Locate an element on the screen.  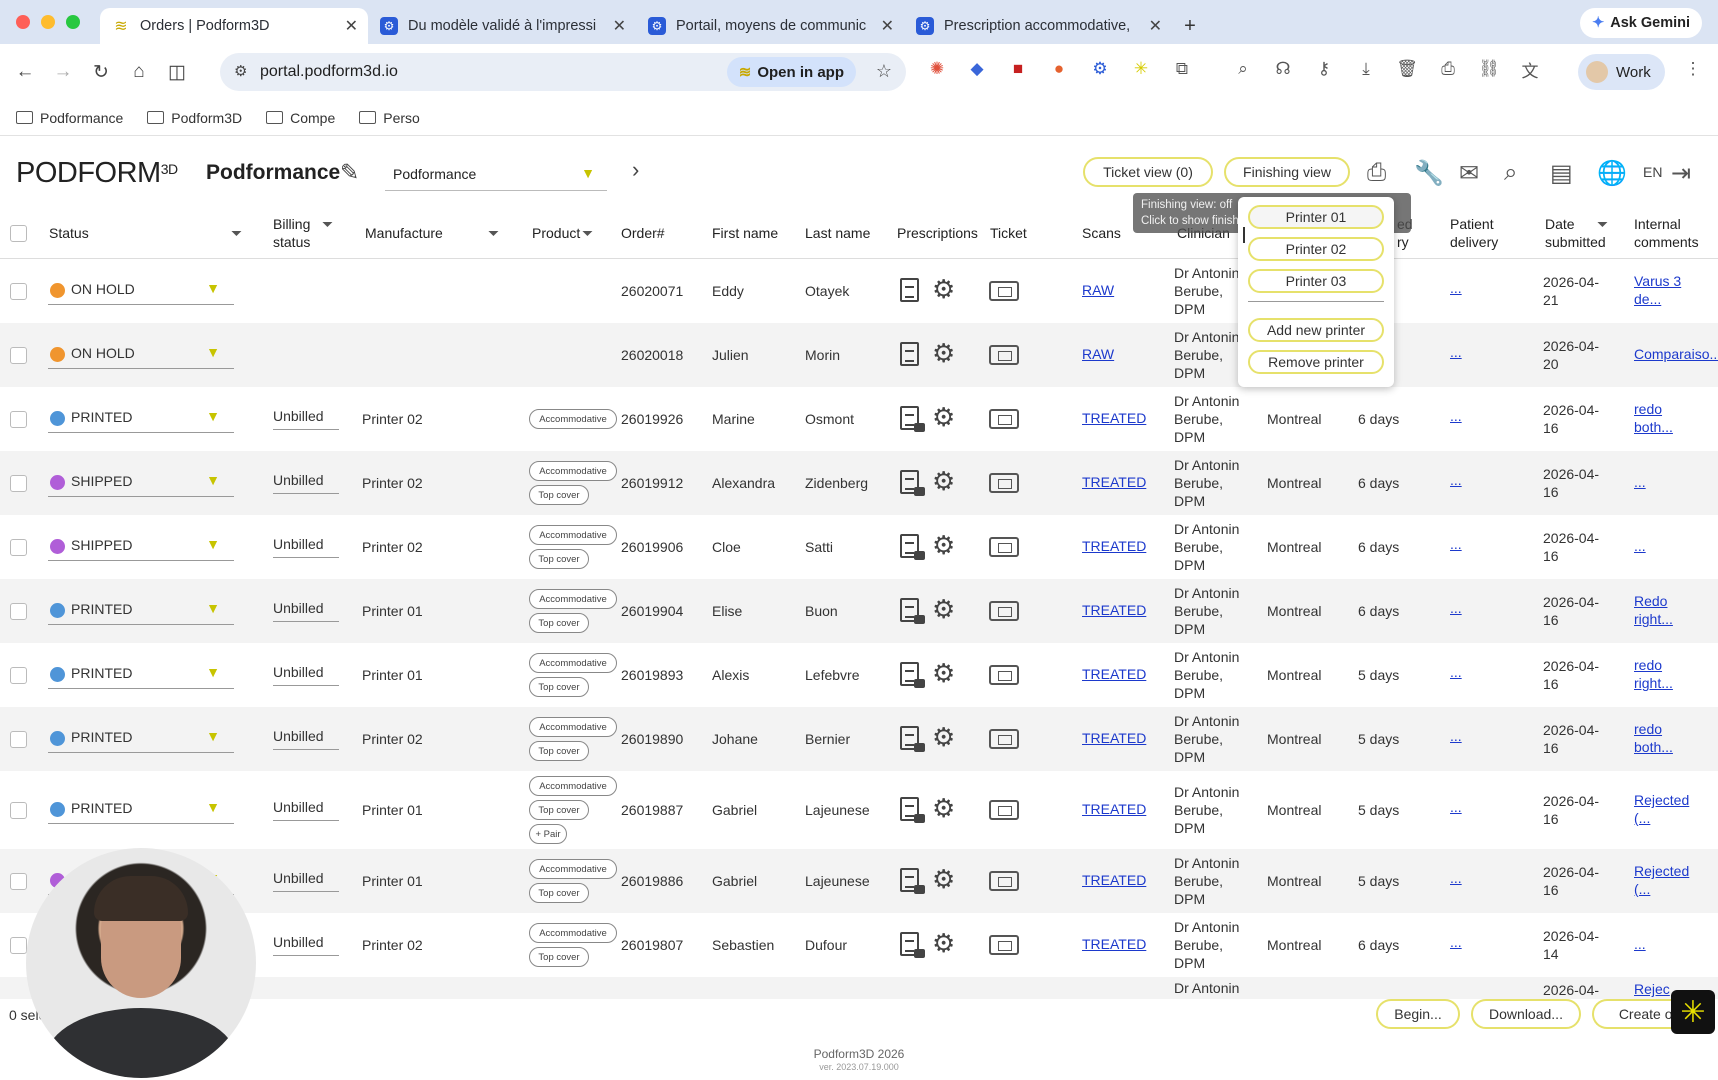
podform-logo: PODFORM3D is located at coordinates (97, 173).